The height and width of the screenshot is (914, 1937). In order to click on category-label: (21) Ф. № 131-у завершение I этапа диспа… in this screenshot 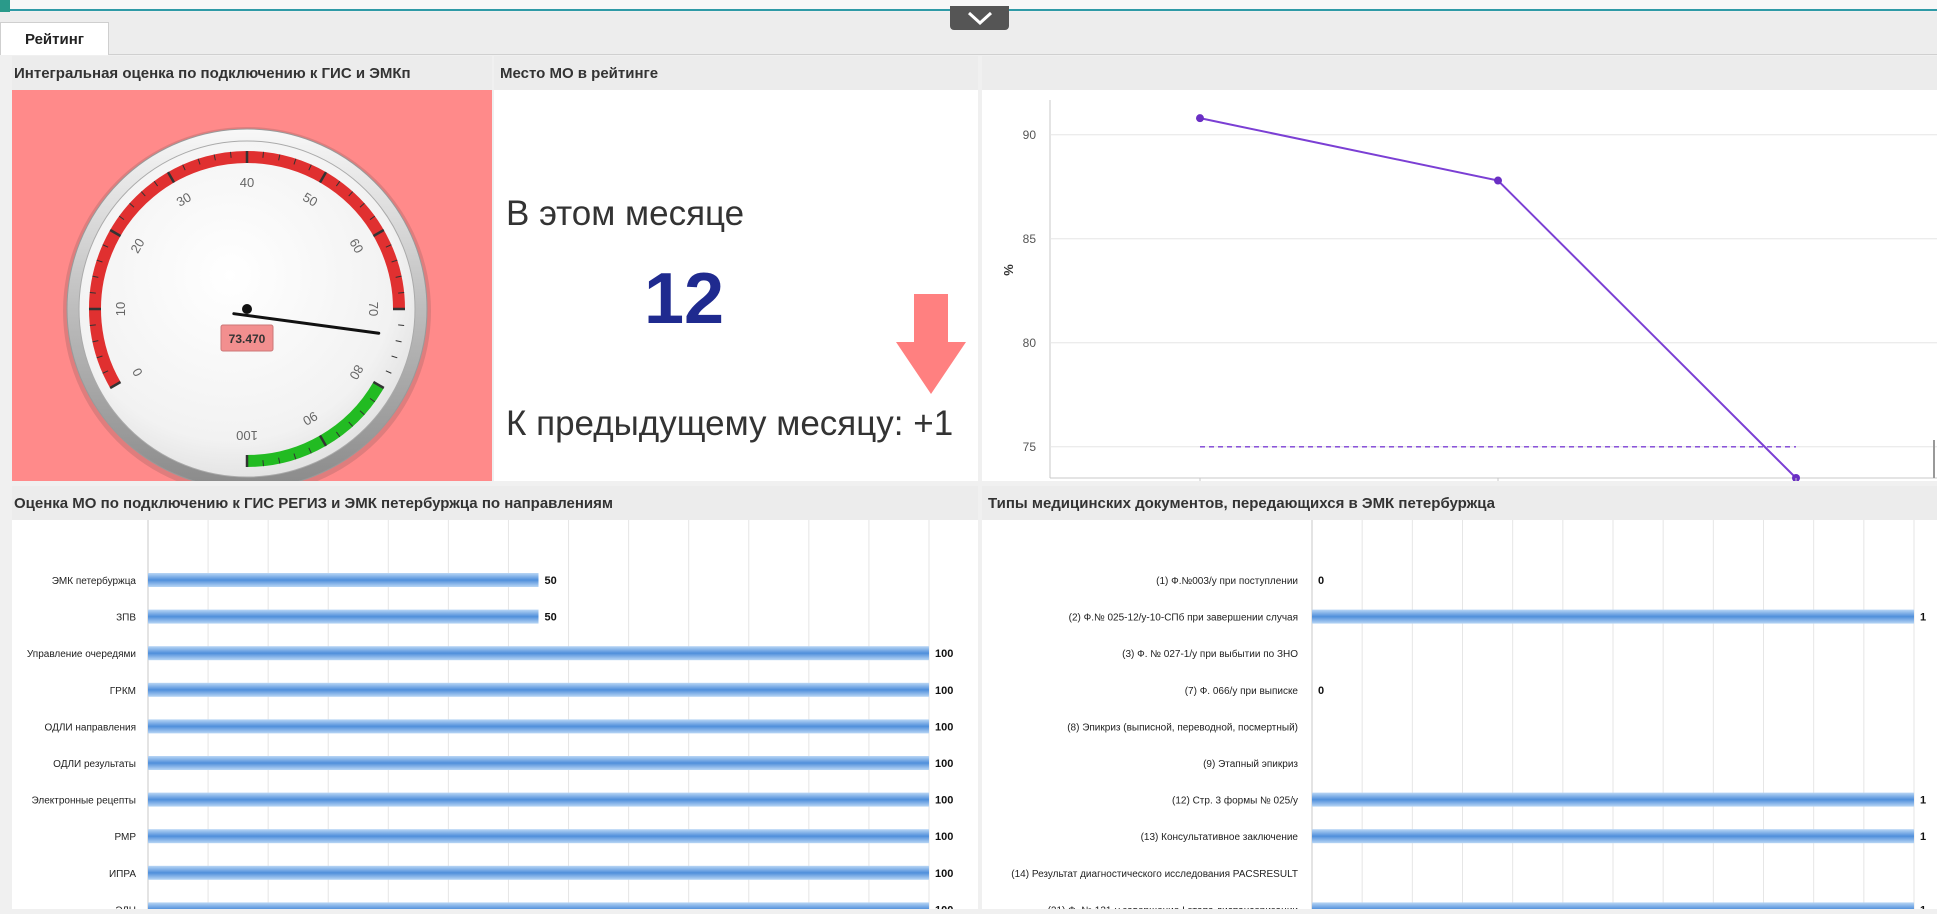, I will do `click(1173, 907)`.